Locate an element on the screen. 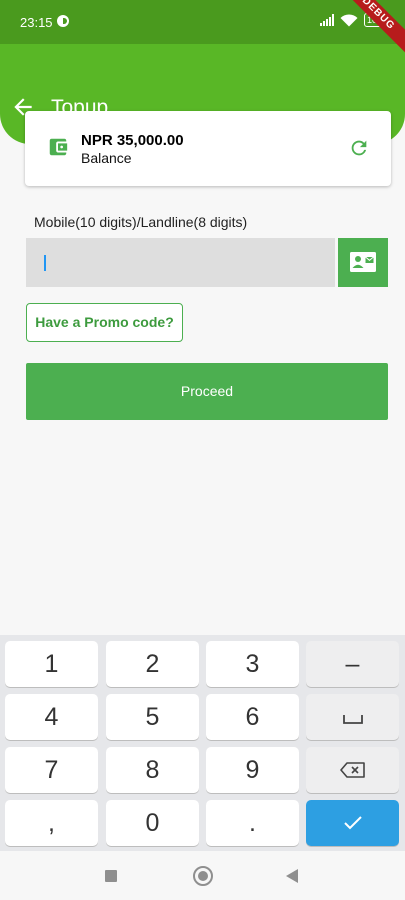  key-6: 6 is located at coordinates (252, 717).